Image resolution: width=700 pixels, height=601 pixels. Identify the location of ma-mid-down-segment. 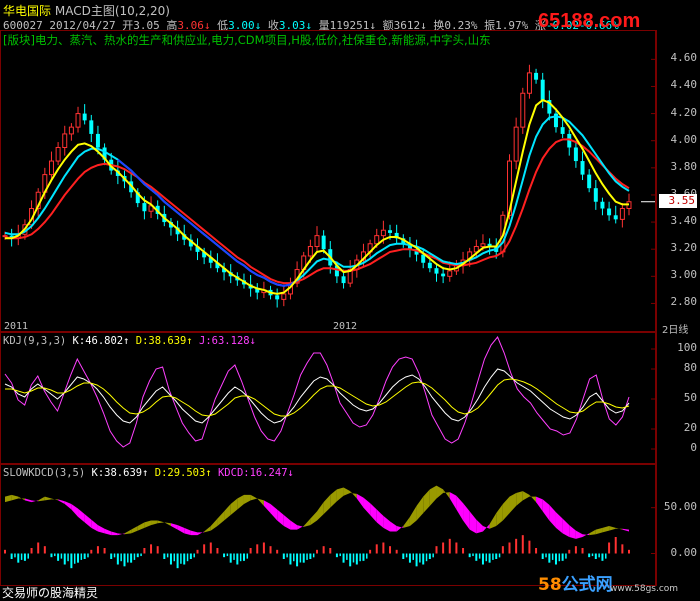
(207, 222).